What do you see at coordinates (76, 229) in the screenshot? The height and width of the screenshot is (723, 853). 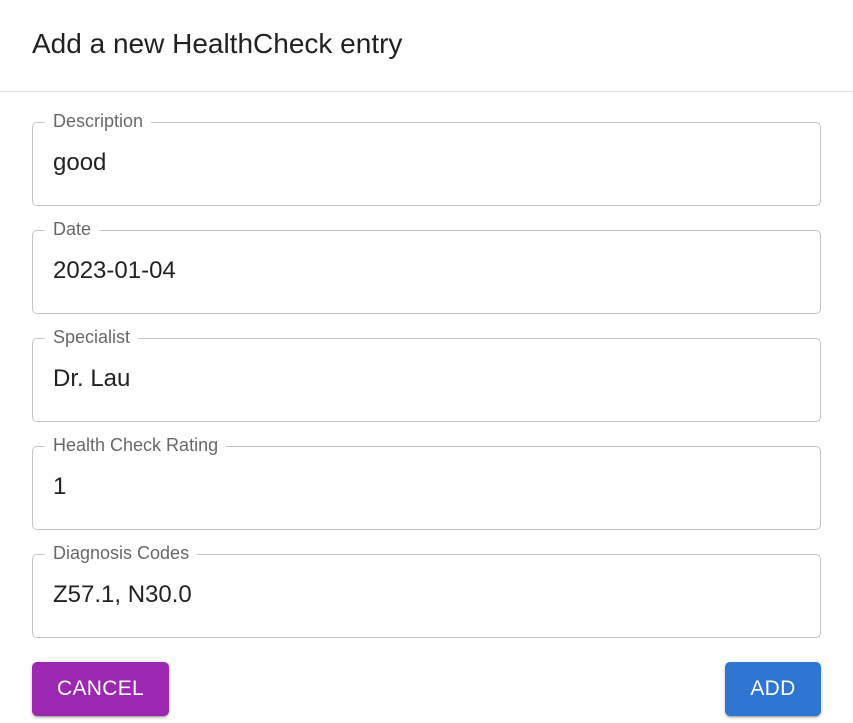 I see `date-label: Date` at bounding box center [76, 229].